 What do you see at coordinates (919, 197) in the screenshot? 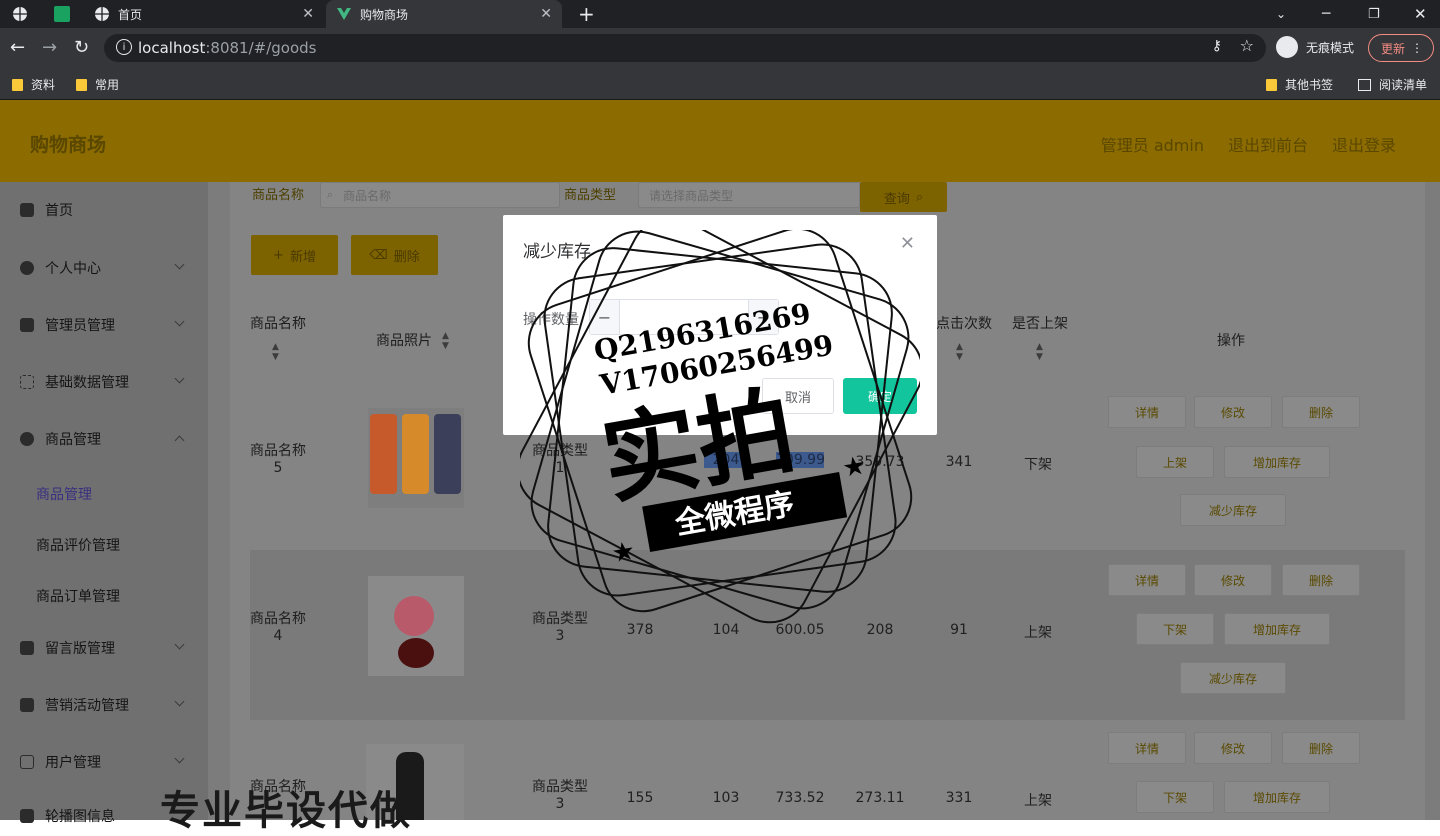
I see `search-icon: ⌕` at bounding box center [919, 197].